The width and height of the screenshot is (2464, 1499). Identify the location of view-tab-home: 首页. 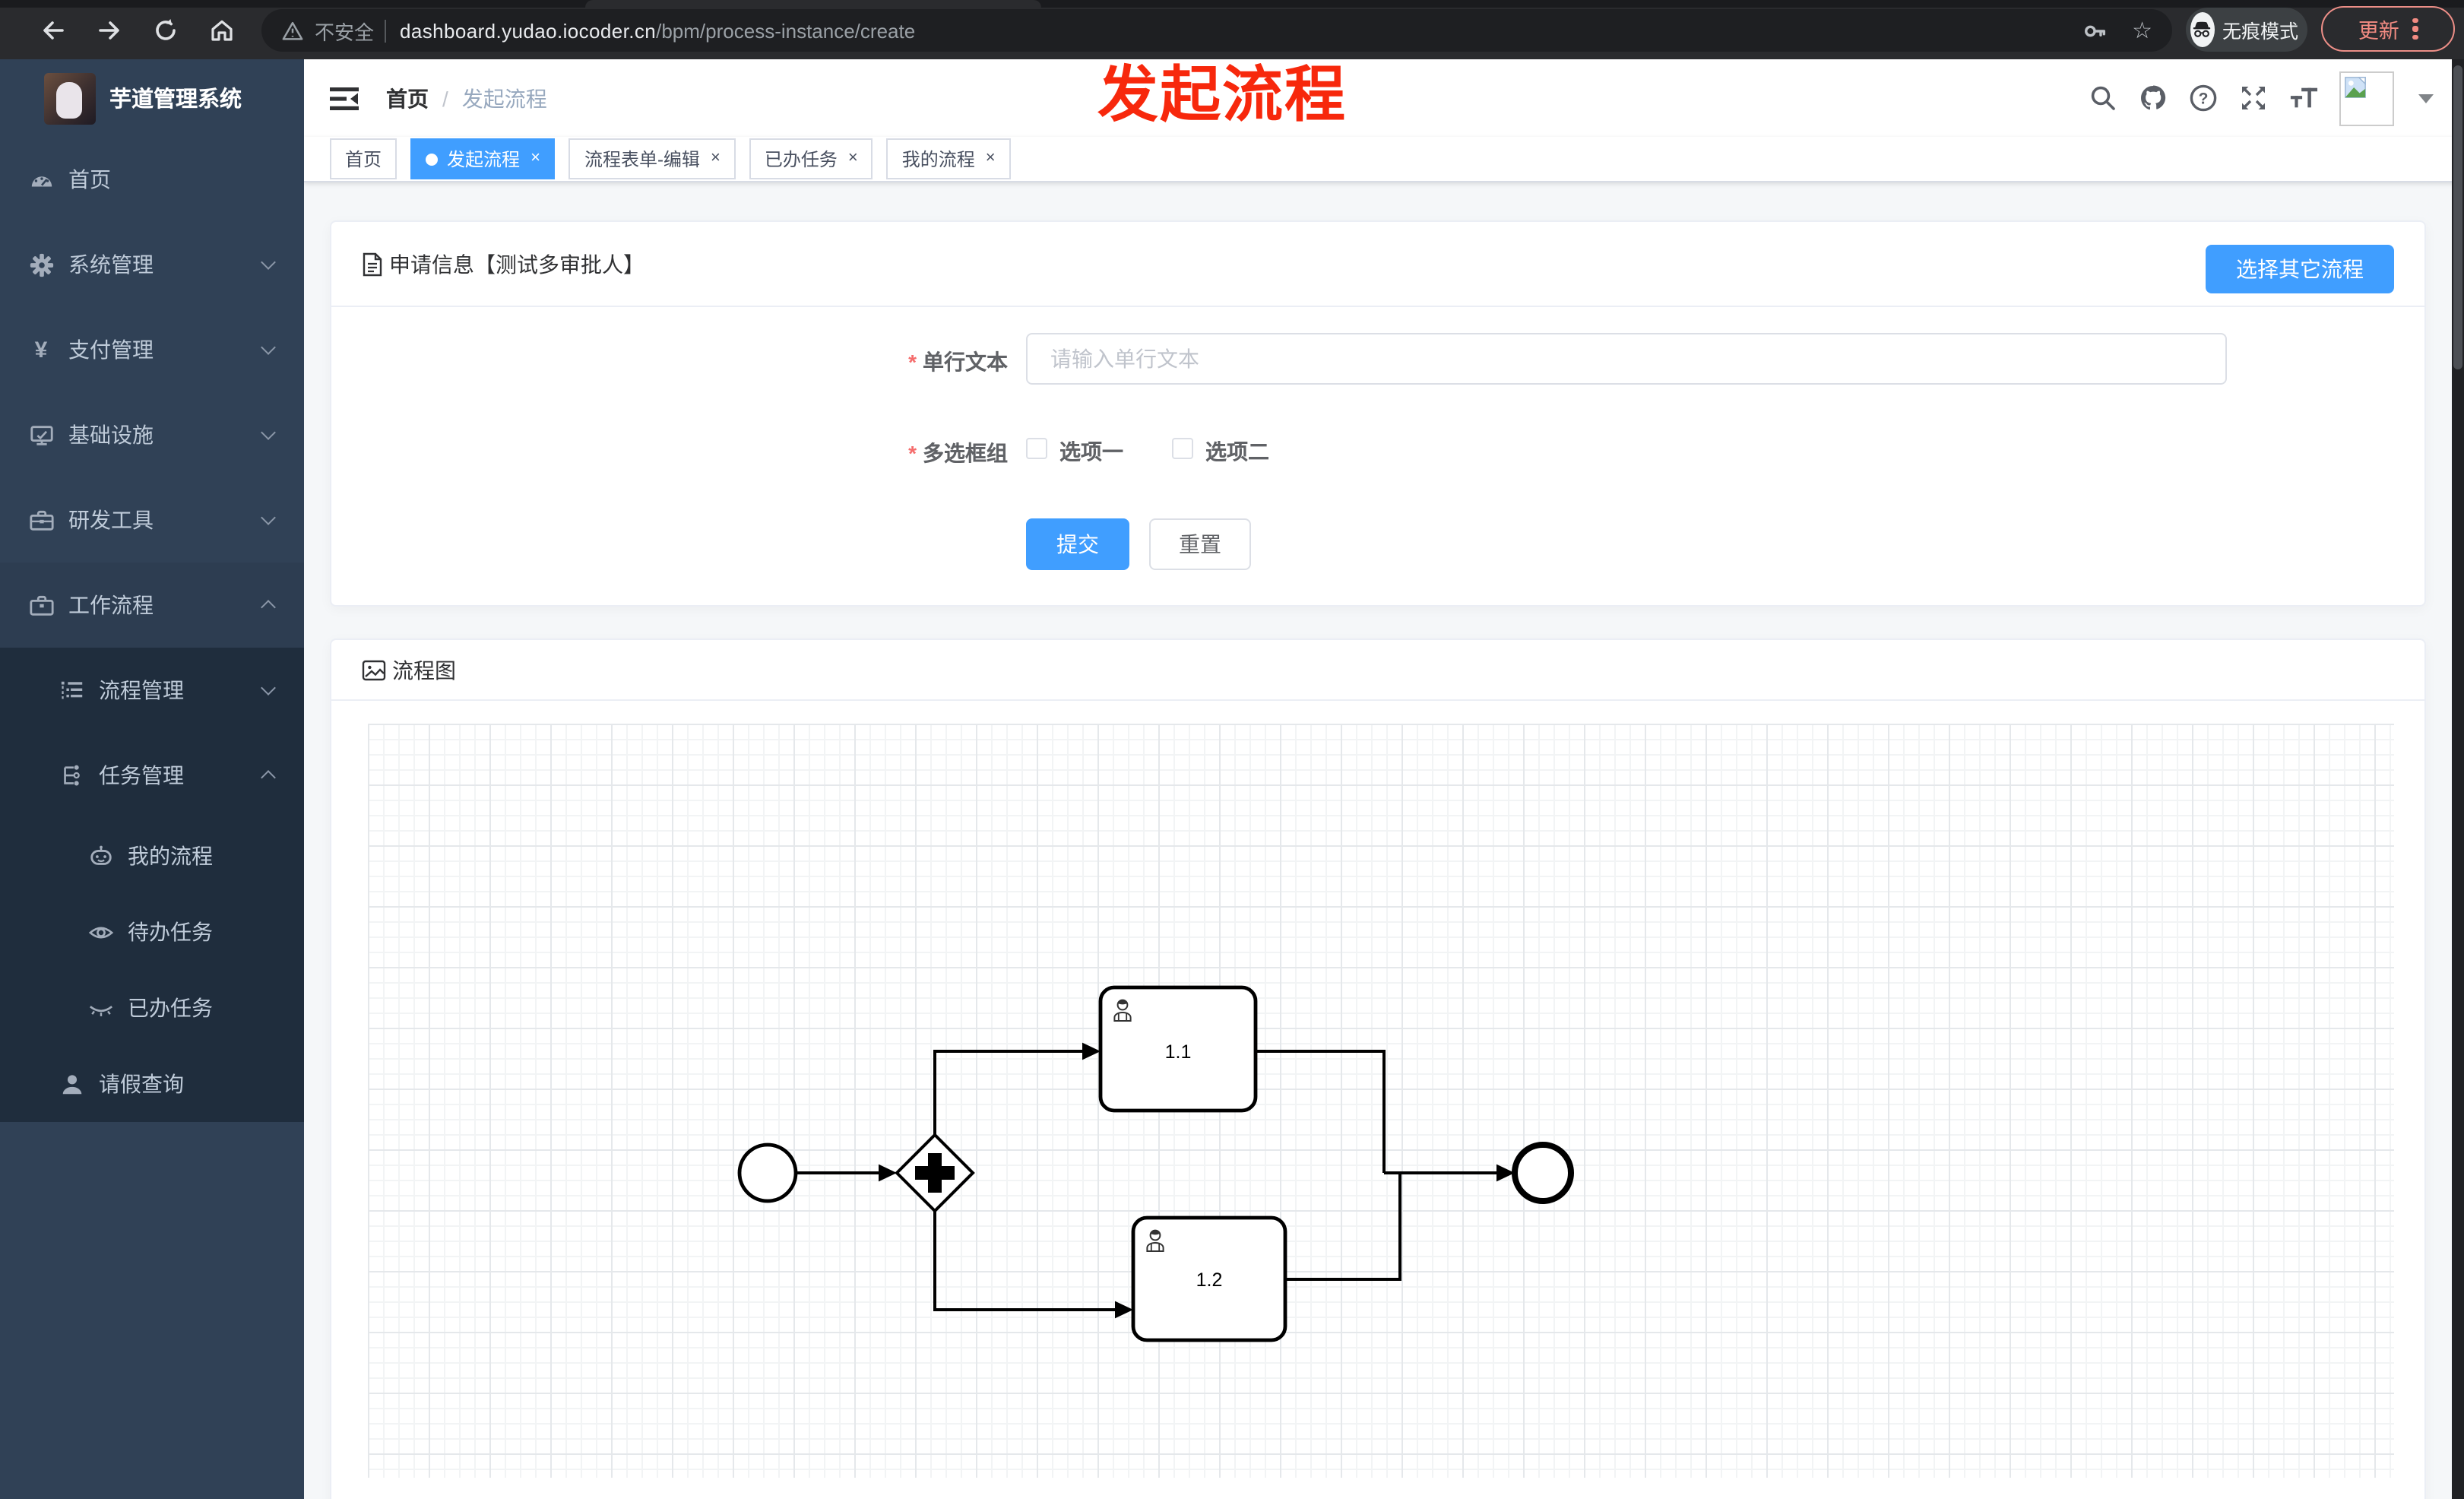
(363, 158).